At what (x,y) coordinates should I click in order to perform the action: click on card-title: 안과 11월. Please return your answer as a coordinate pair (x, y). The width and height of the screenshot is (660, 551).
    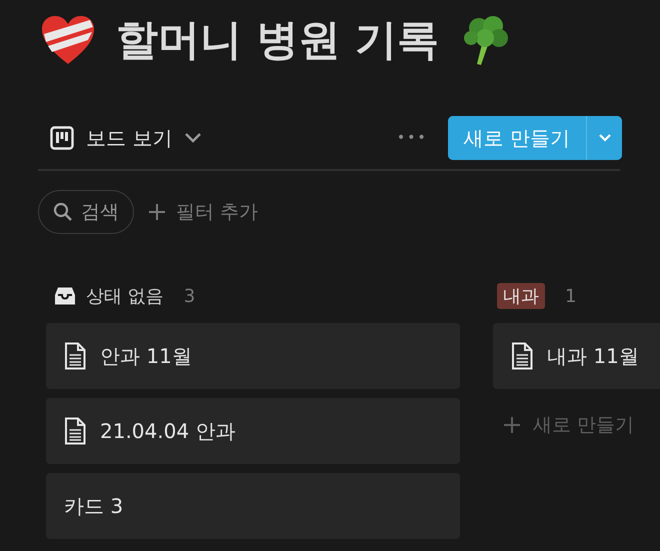
    Looking at the image, I should click on (146, 356).